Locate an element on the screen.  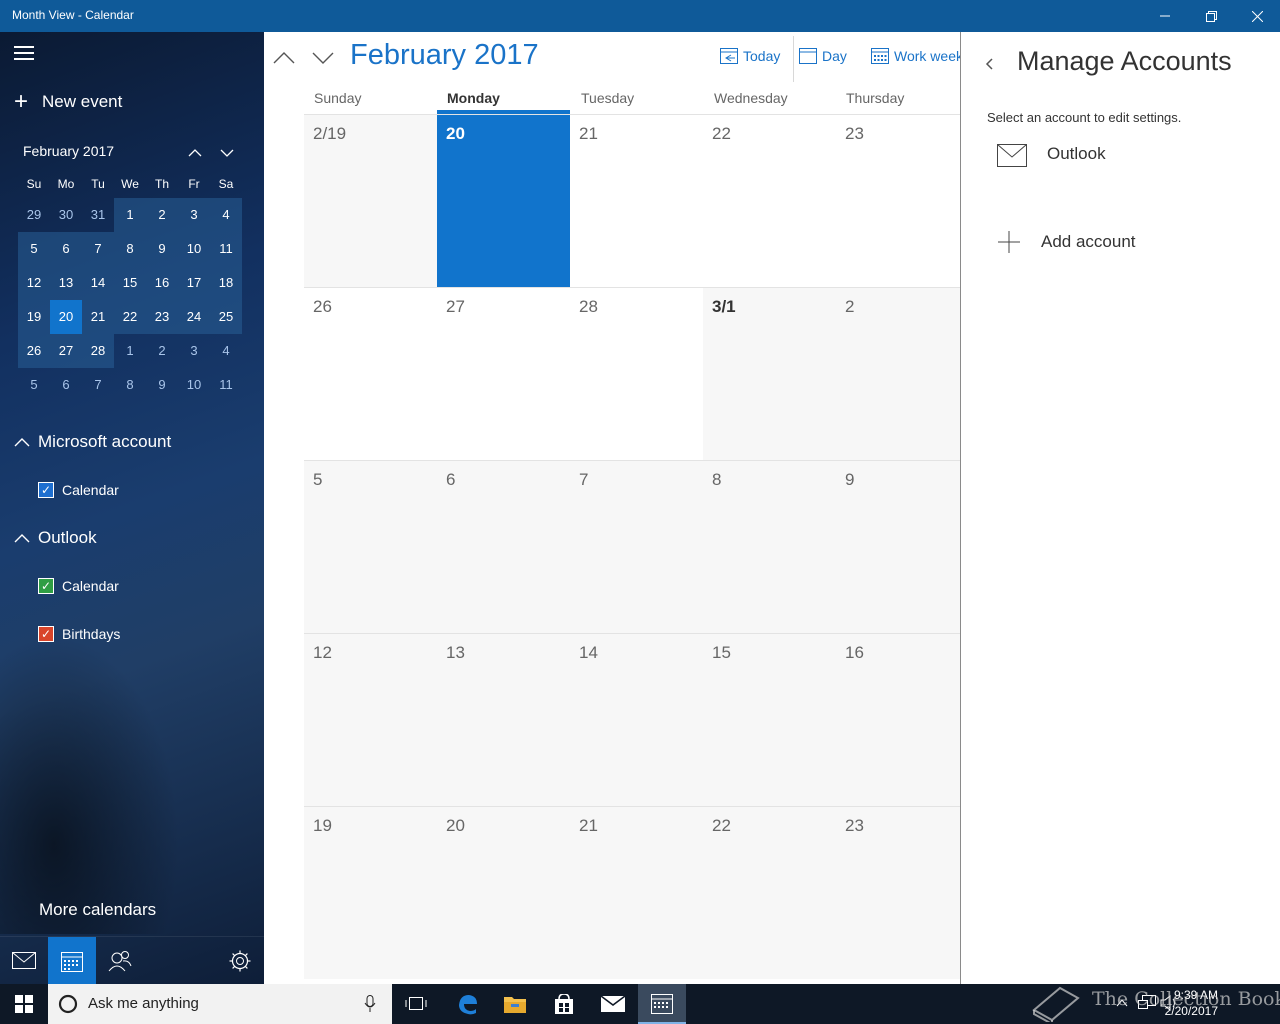
mini-calendar-day: 20 is located at coordinates (66, 317).